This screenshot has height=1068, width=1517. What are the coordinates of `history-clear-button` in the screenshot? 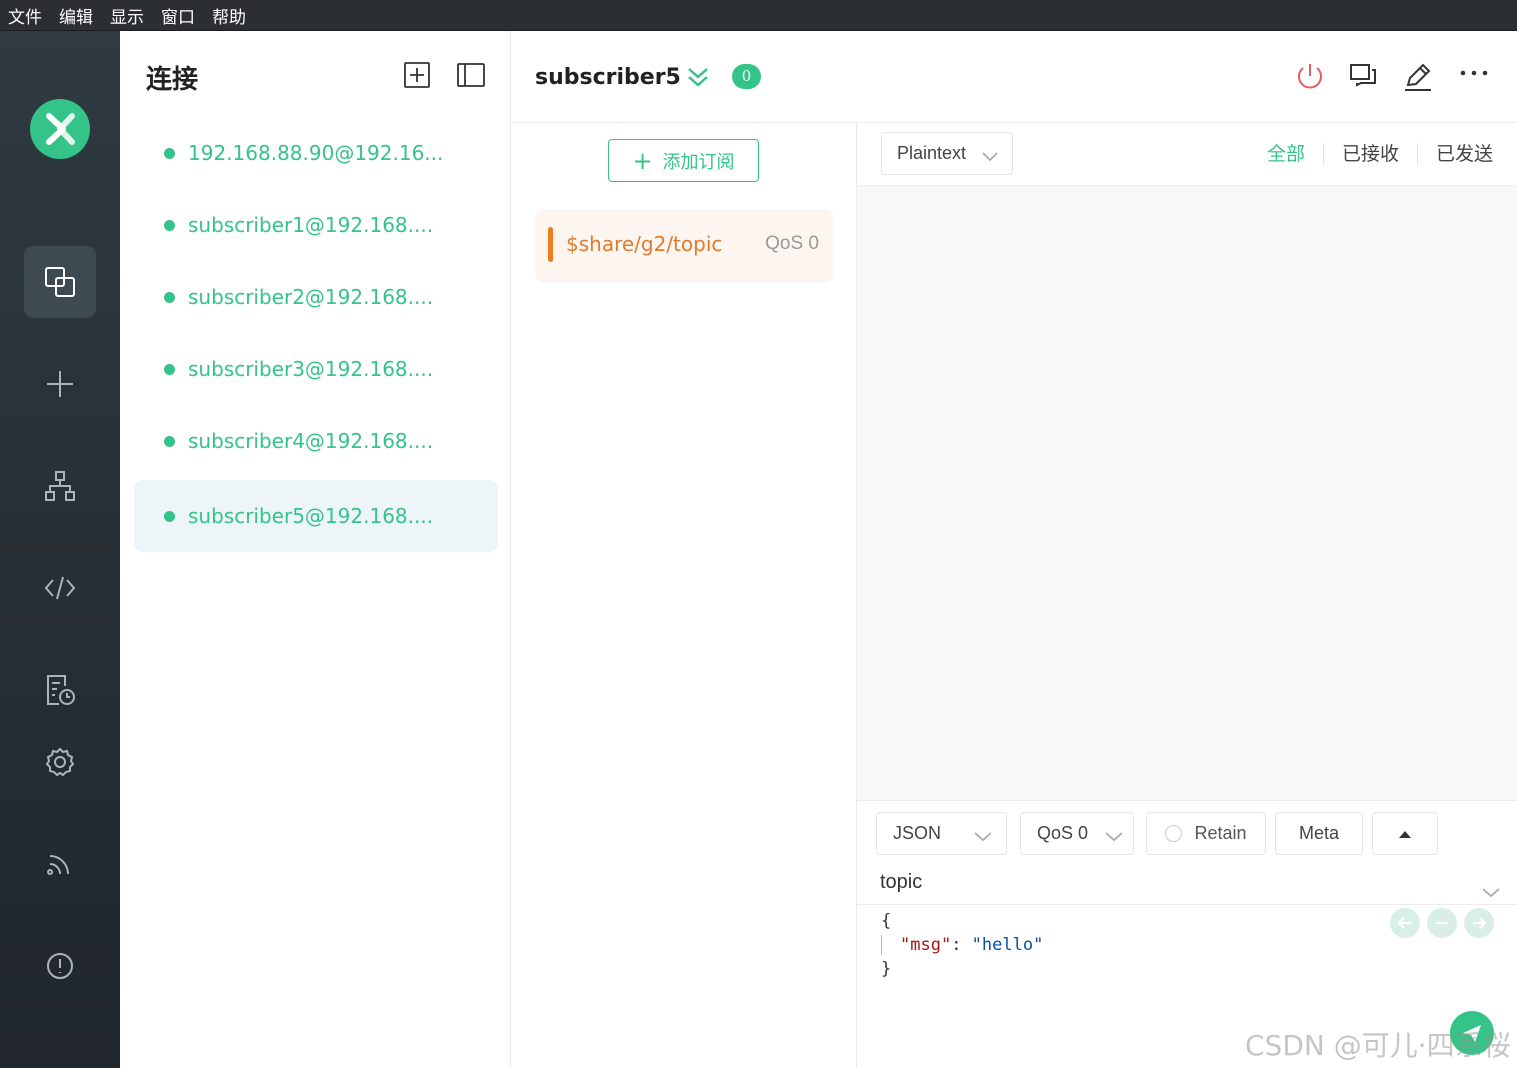 It's located at (1442, 923).